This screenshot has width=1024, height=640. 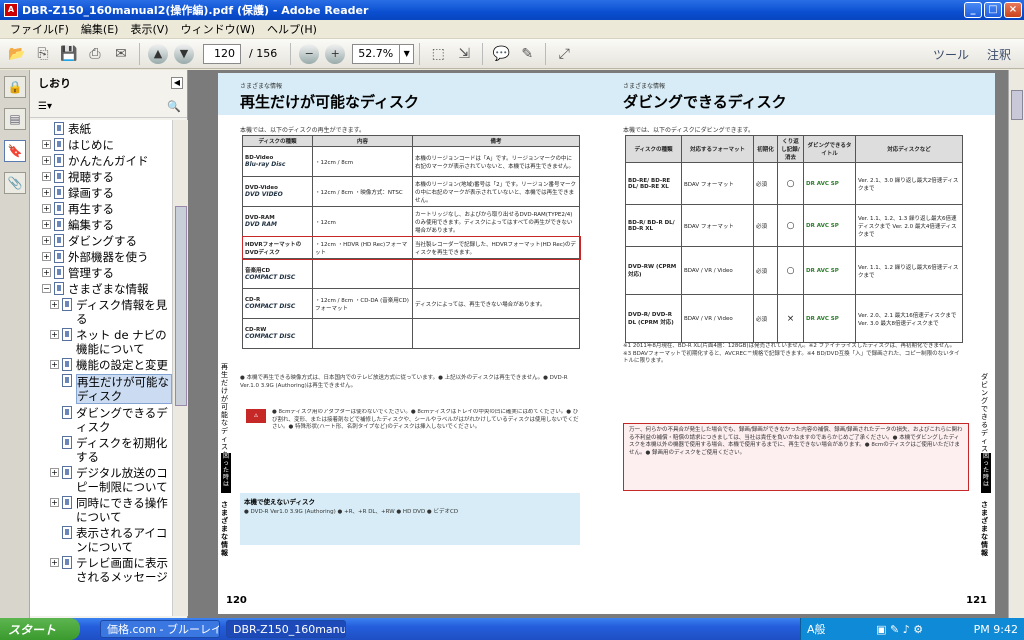 What do you see at coordinates (101, 161) in the screenshot?
I see `bookmark-item: + かんたんガイド` at bounding box center [101, 161].